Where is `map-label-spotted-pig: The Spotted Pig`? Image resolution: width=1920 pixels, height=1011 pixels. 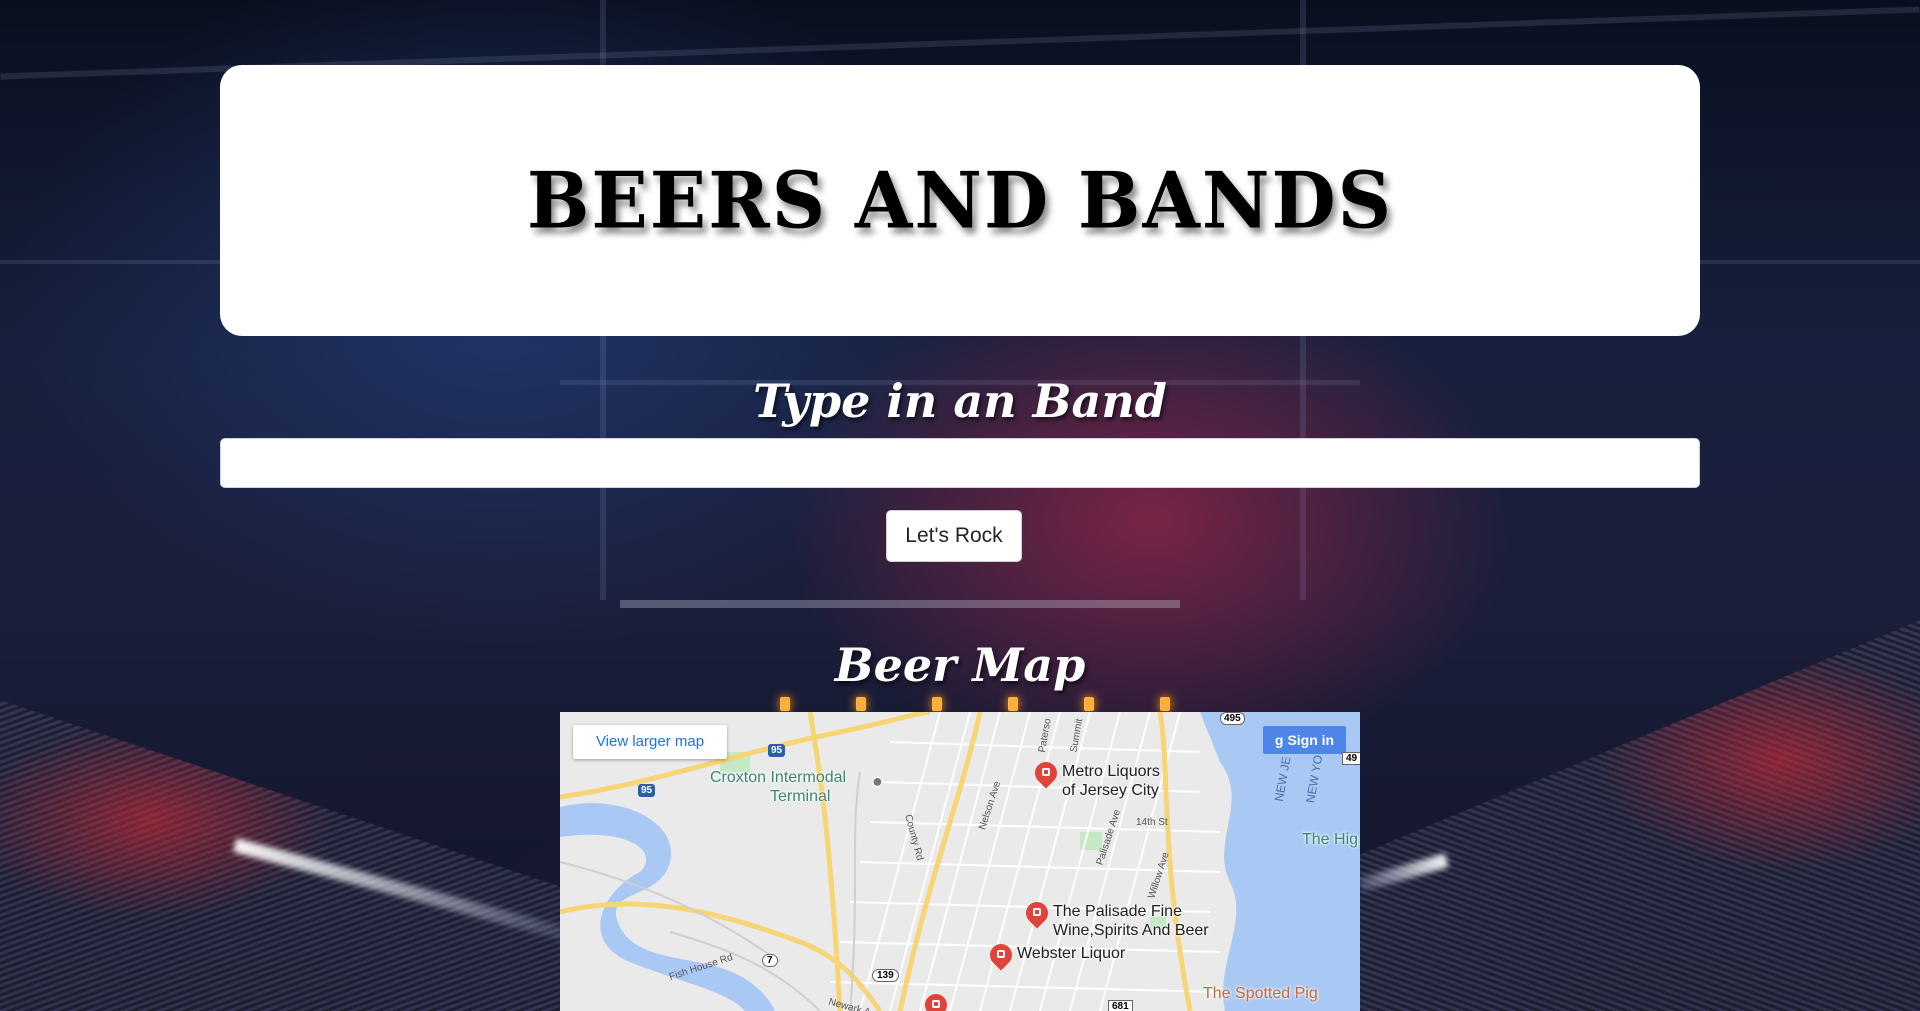 map-label-spotted-pig: The Spotted Pig is located at coordinates (1260, 993).